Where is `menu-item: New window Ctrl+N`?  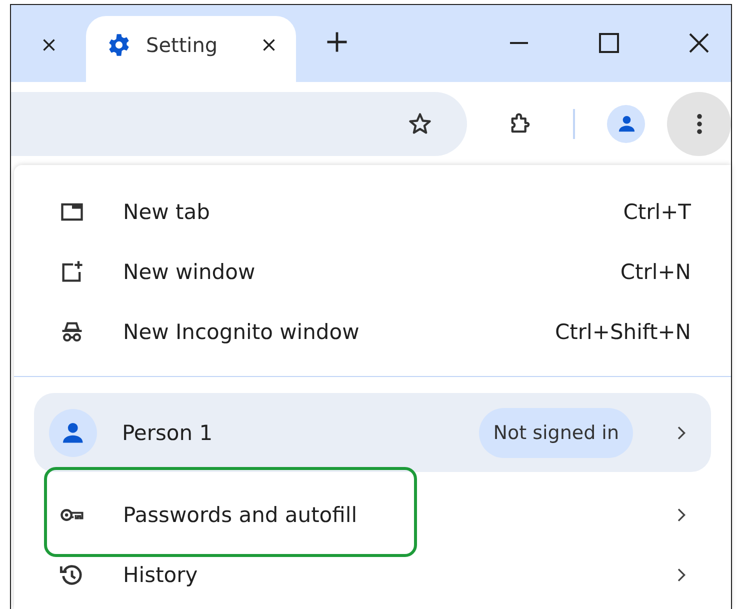 menu-item: New window Ctrl+N is located at coordinates (372, 272).